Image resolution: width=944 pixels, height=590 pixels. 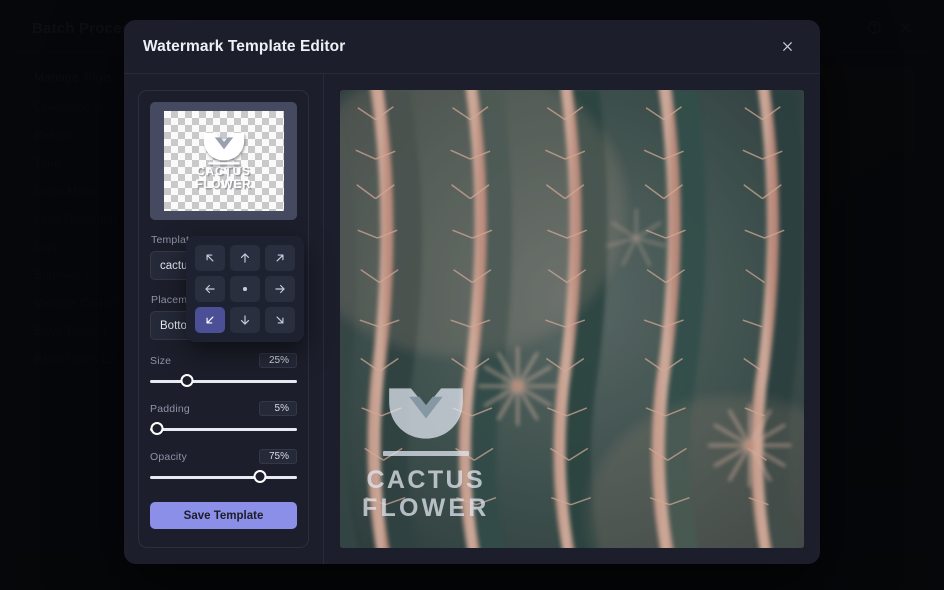 I want to click on arrow-down-right-icon, so click(x=280, y=320).